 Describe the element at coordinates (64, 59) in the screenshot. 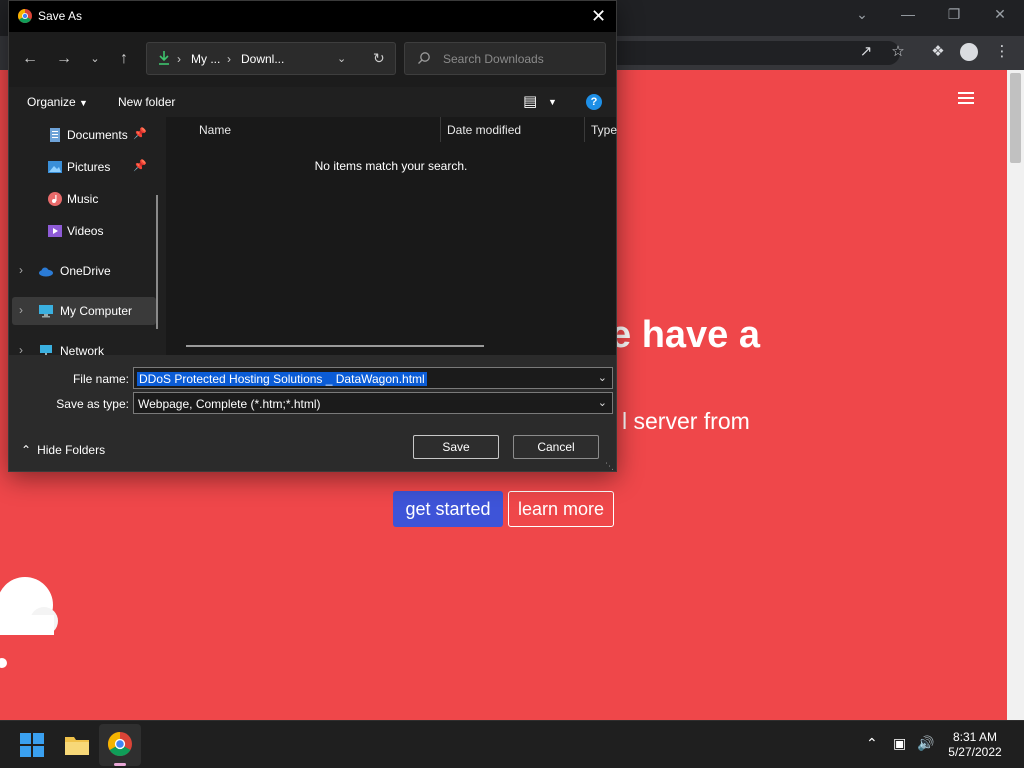

I see `forward-arrow-icon: →` at that location.